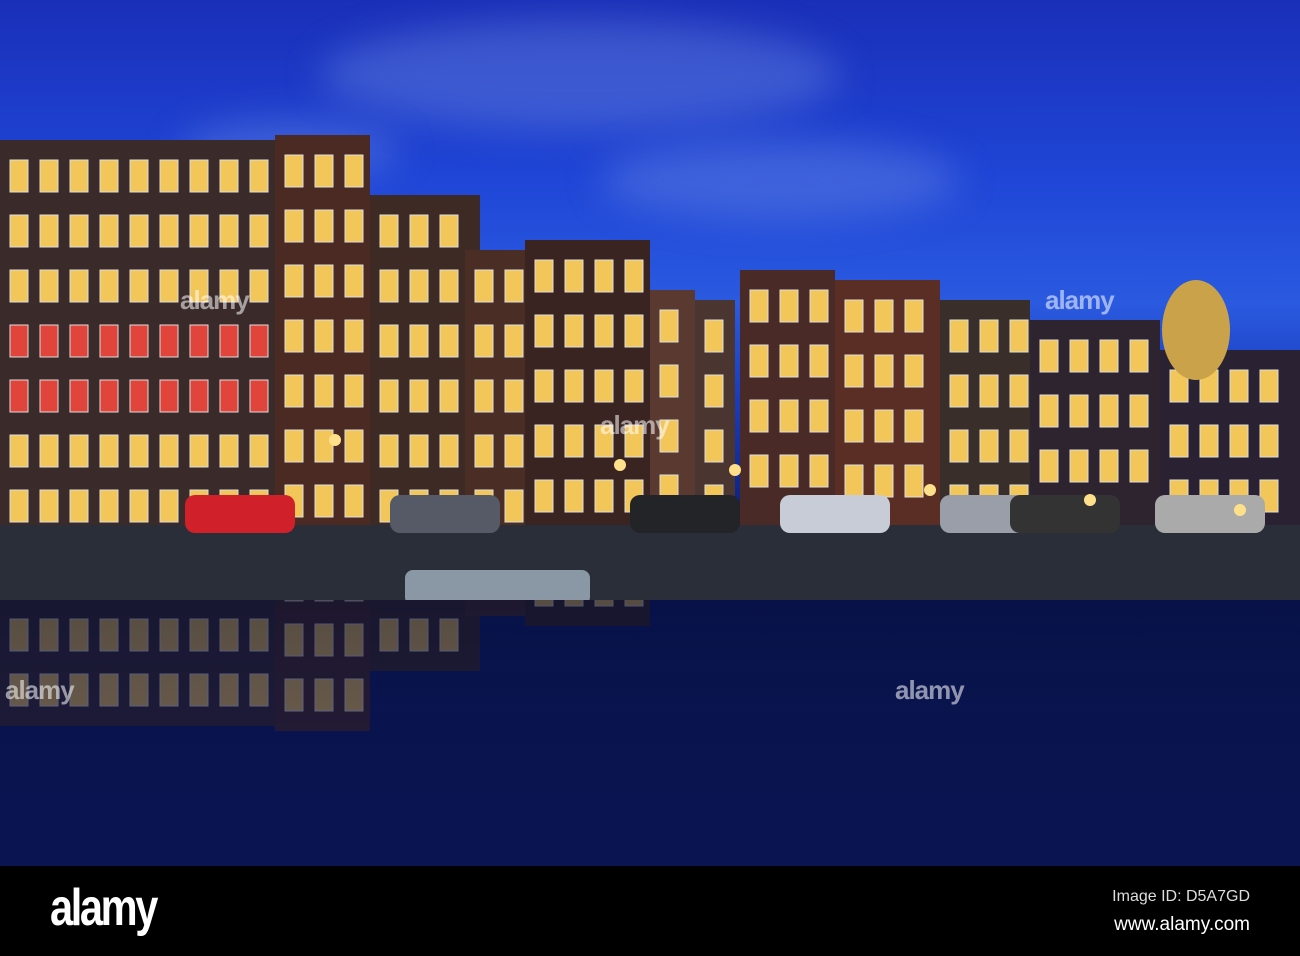 Image resolution: width=1300 pixels, height=956 pixels. What do you see at coordinates (104, 908) in the screenshot?
I see `alamy-logo: alamy` at bounding box center [104, 908].